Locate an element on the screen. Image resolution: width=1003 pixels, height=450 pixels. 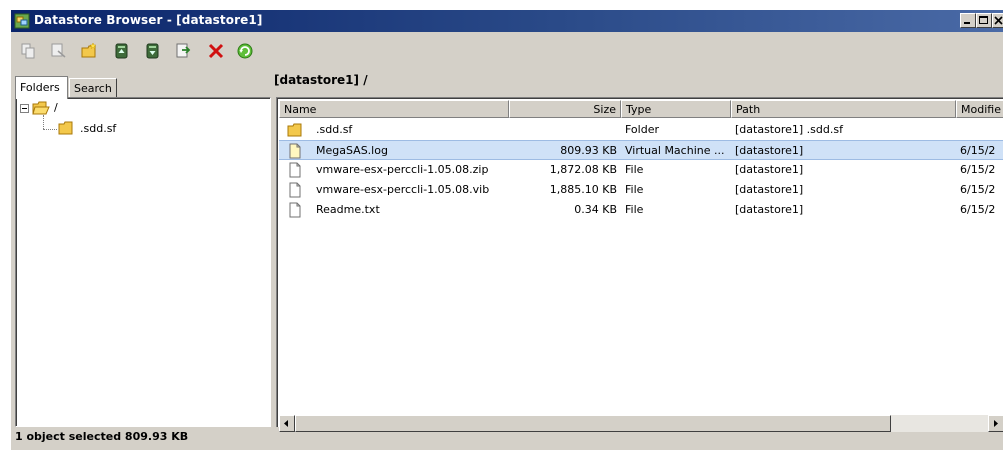
file-name: .sdd.sf is located at coordinates (334, 129).